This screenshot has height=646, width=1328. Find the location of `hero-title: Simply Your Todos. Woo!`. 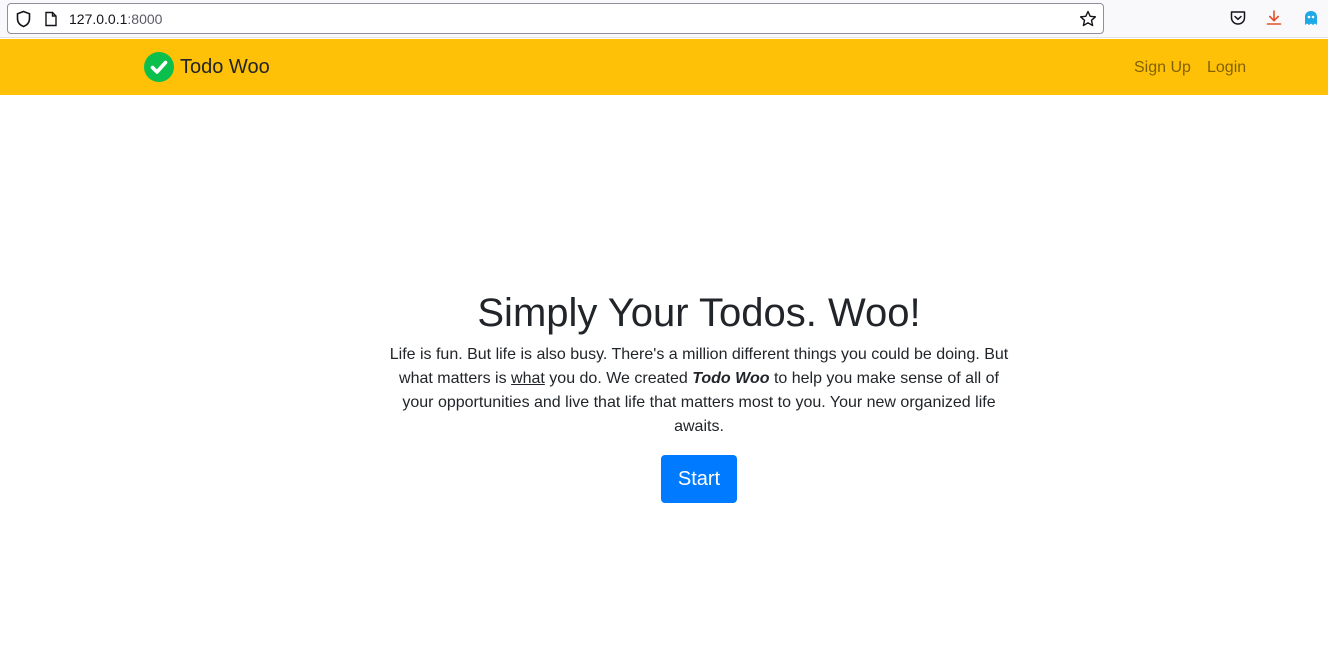

hero-title: Simply Your Todos. Woo! is located at coordinates (699, 313).